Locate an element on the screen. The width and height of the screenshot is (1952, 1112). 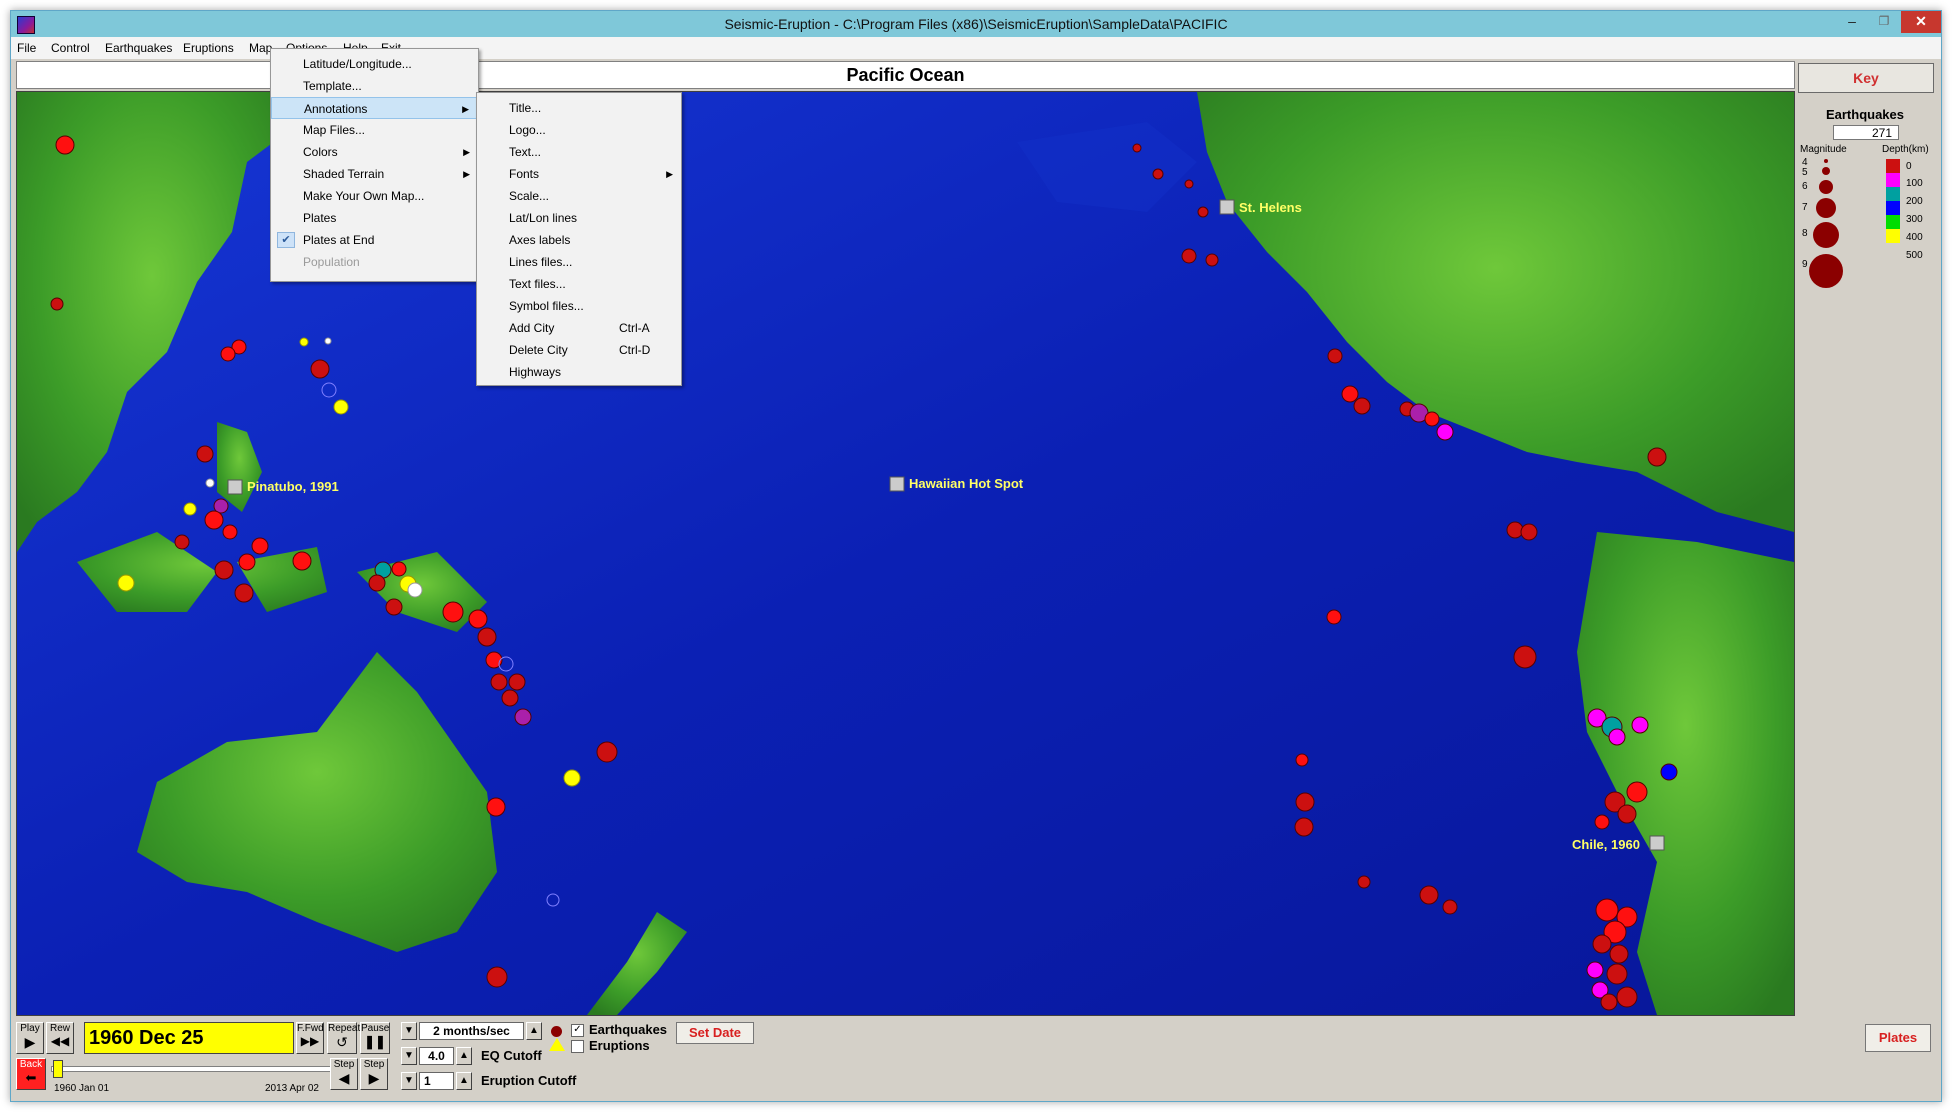
step-forward-button: Step ▶ is located at coordinates (374, 1074).